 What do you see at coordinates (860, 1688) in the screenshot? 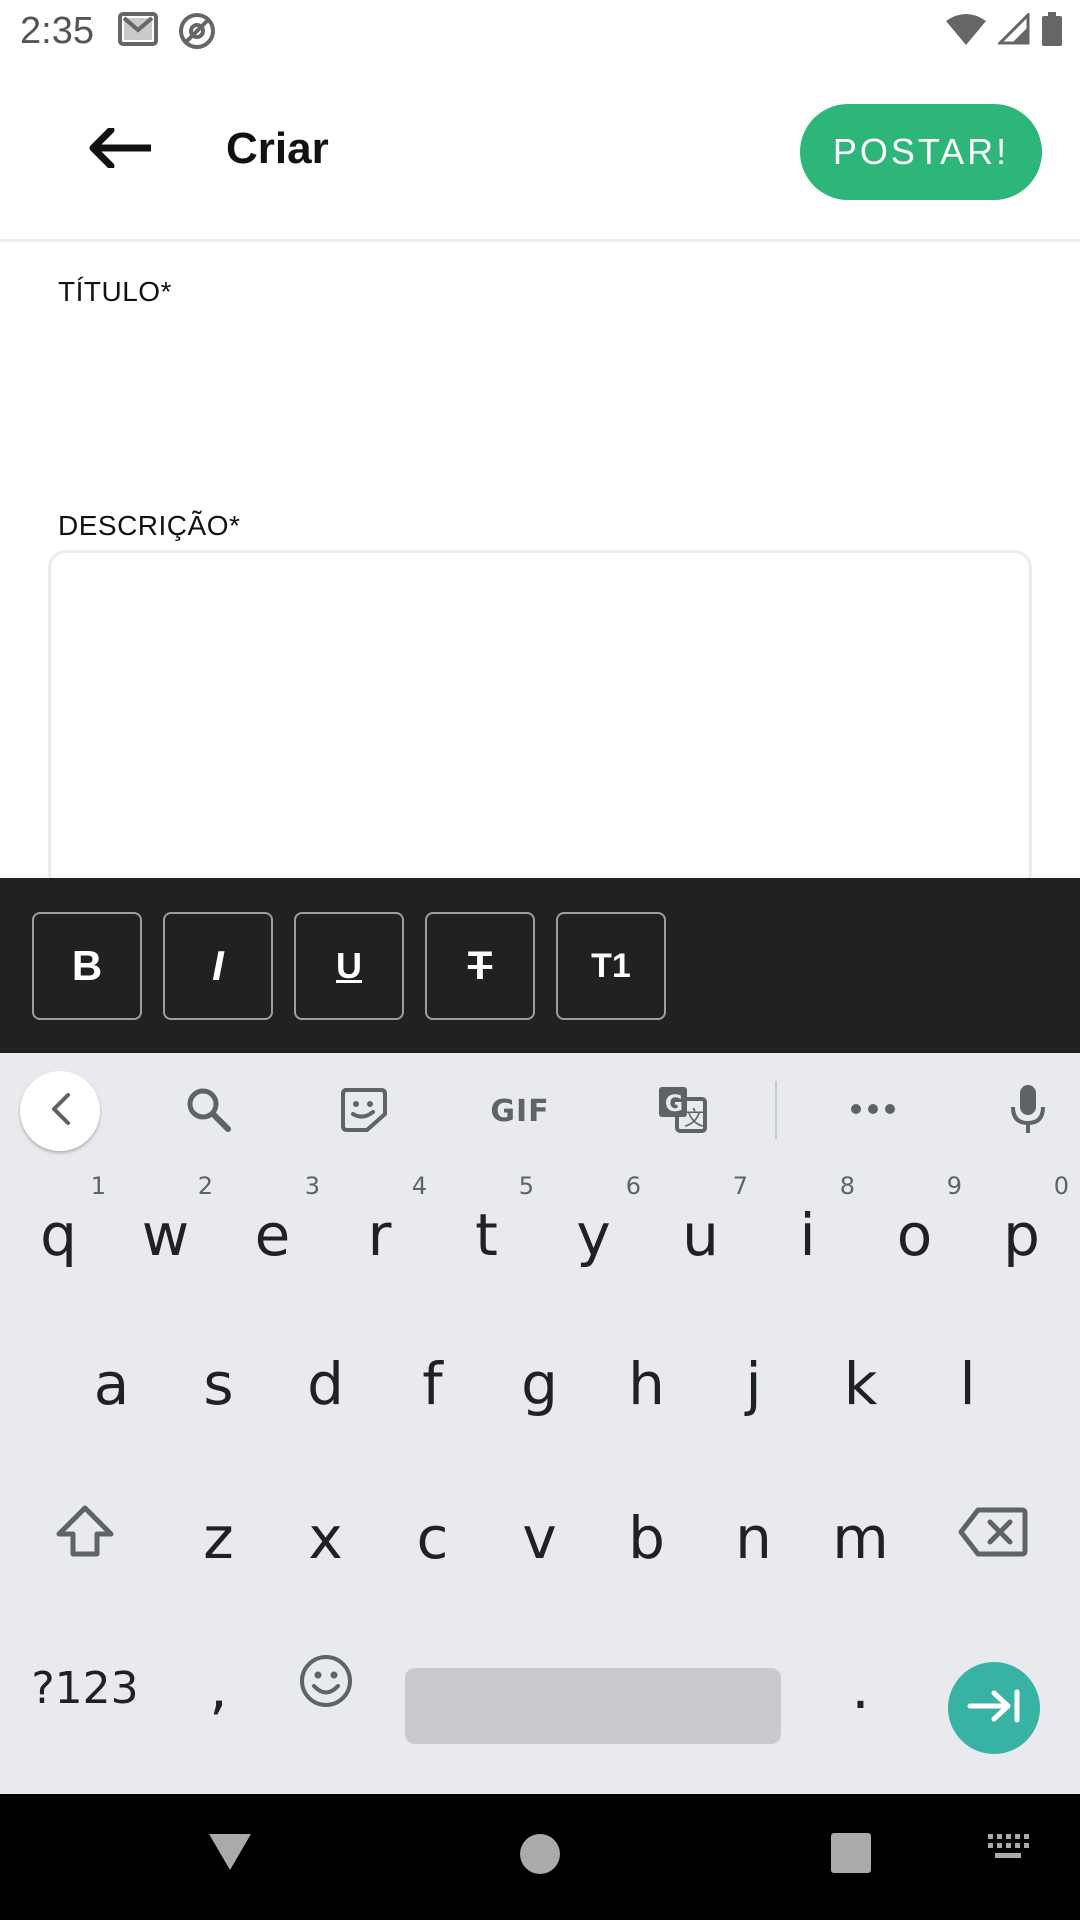
I see `period-key: .` at bounding box center [860, 1688].